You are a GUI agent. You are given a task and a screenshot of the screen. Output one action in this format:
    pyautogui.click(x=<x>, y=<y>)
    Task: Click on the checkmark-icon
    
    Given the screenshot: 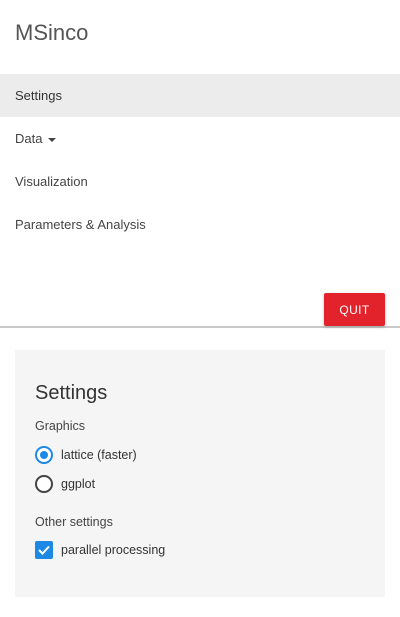 What is the action you would take?
    pyautogui.click(x=44, y=550)
    